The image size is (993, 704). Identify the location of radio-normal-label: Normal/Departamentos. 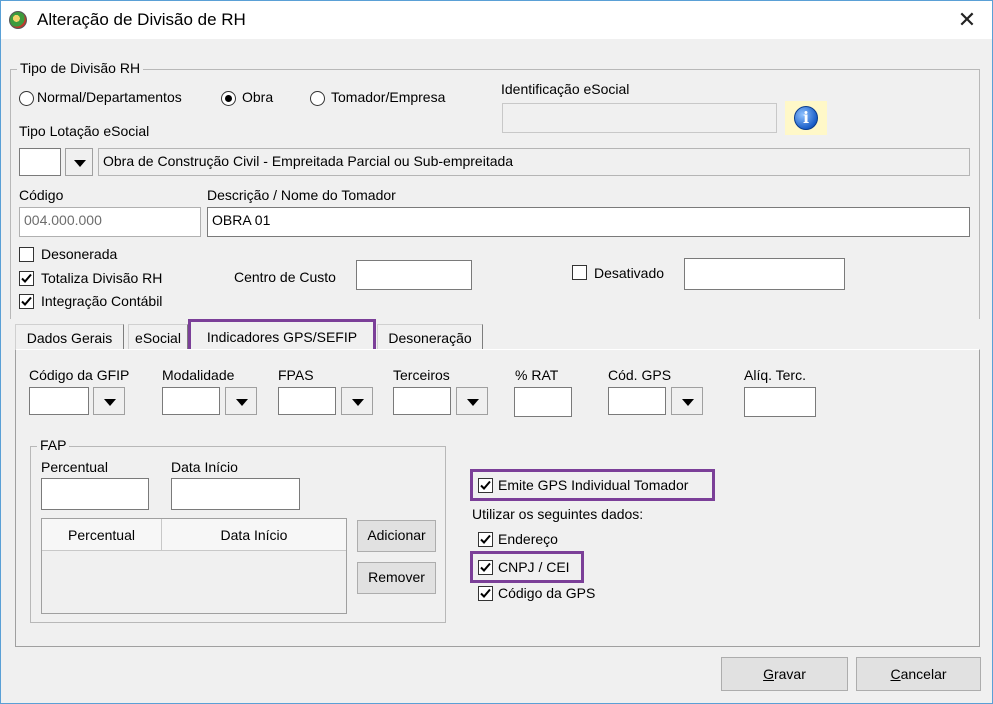
(109, 97).